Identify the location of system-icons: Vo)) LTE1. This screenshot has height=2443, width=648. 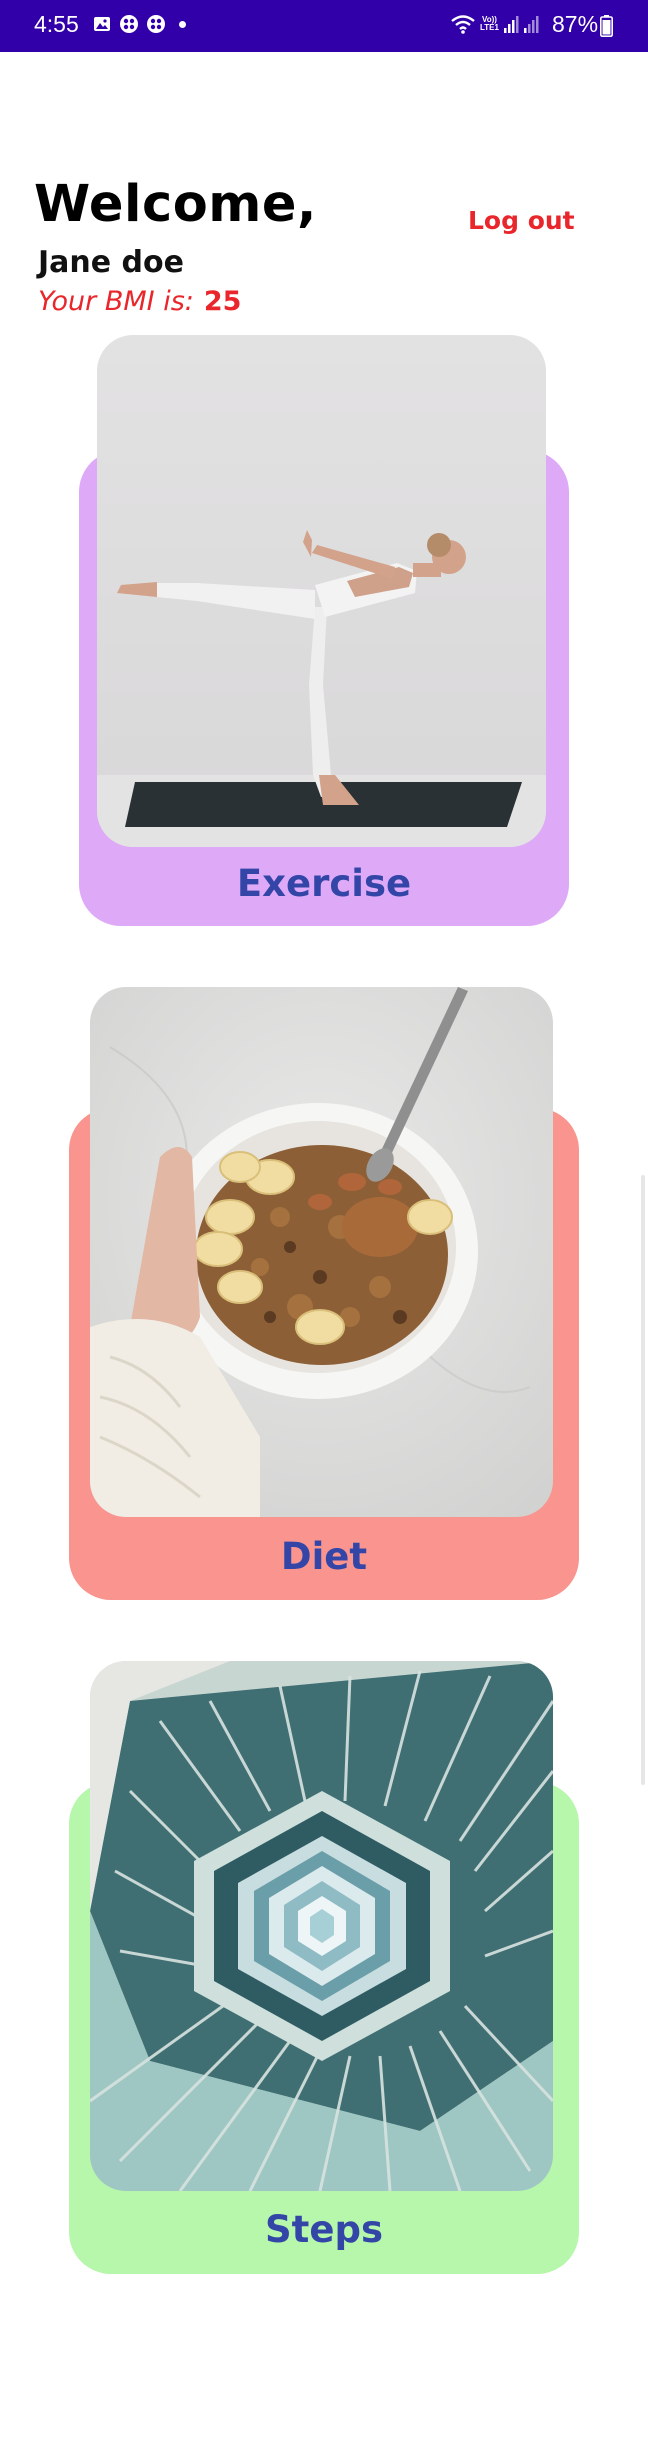
(494, 24).